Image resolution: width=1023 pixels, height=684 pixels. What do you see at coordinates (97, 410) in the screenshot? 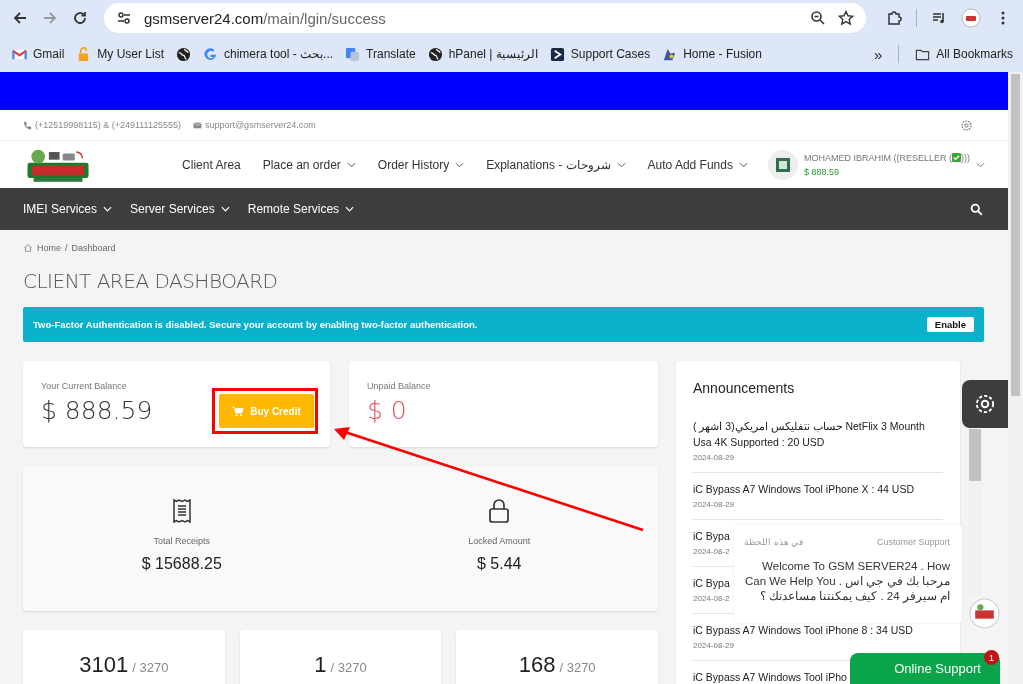
I see `balance-value: $ 888.59` at bounding box center [97, 410].